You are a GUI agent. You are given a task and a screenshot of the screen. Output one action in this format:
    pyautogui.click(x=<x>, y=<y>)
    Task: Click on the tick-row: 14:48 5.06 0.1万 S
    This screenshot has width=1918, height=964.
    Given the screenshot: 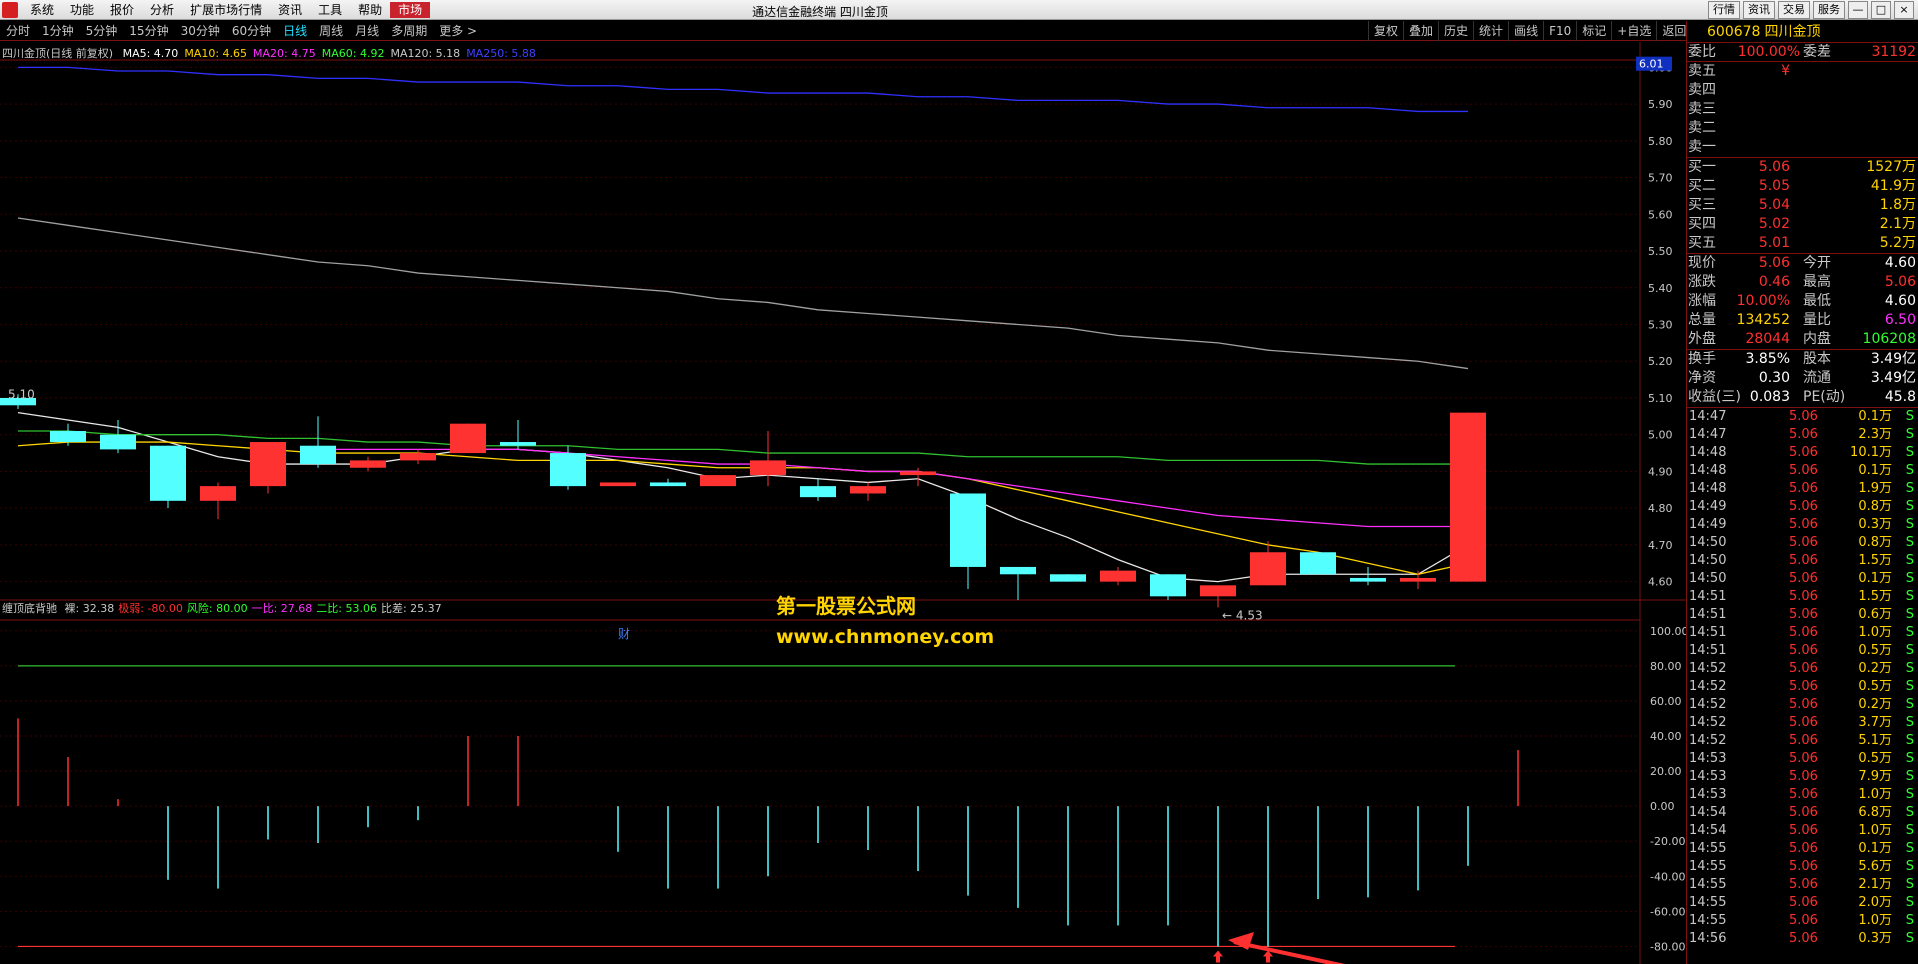 What is the action you would take?
    pyautogui.click(x=1801, y=470)
    